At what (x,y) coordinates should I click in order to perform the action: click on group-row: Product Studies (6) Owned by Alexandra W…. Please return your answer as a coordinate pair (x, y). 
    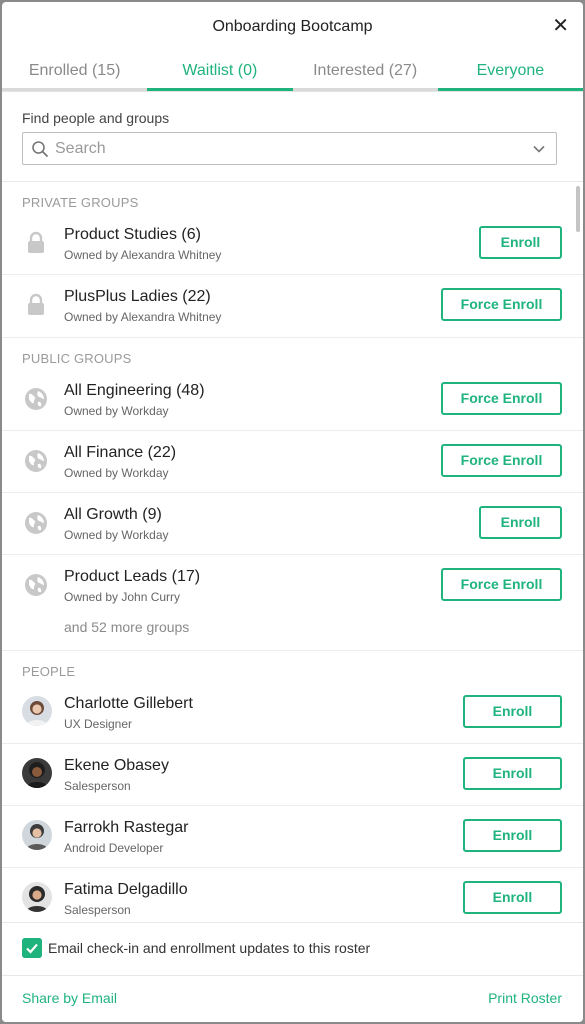
    Looking at the image, I should click on (292, 244).